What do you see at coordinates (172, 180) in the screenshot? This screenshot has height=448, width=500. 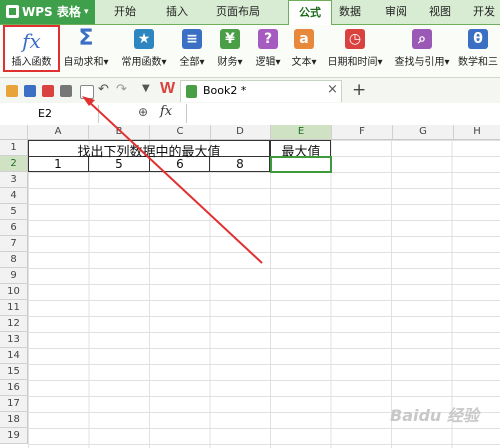 I see `annotation-arrow` at bounding box center [172, 180].